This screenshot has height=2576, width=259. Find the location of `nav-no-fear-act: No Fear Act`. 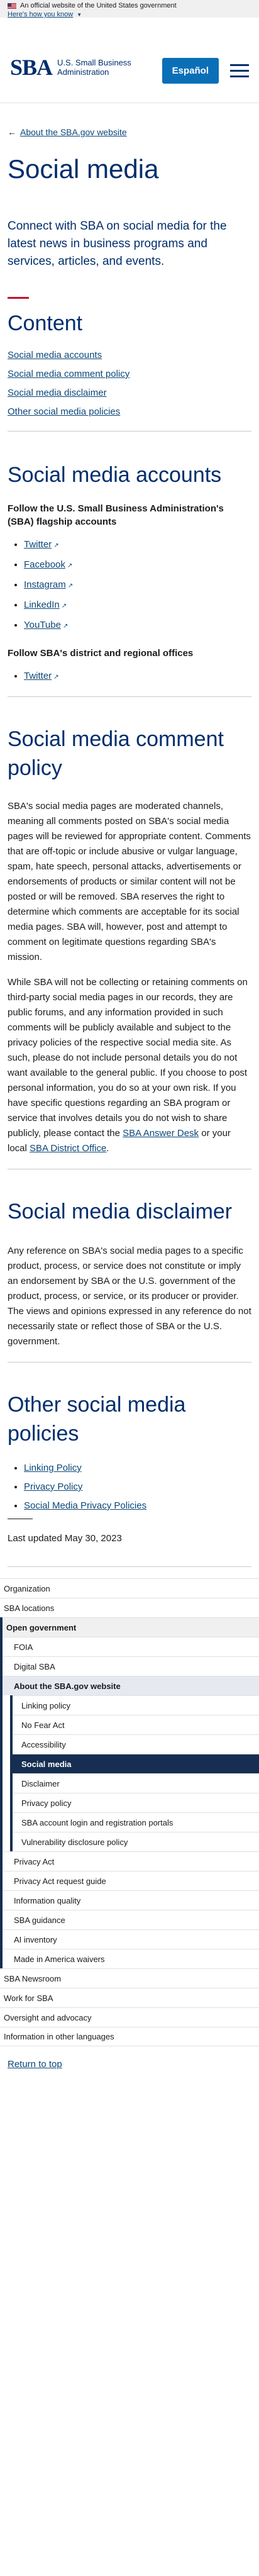

nav-no-fear-act: No Fear Act is located at coordinates (136, 1724).